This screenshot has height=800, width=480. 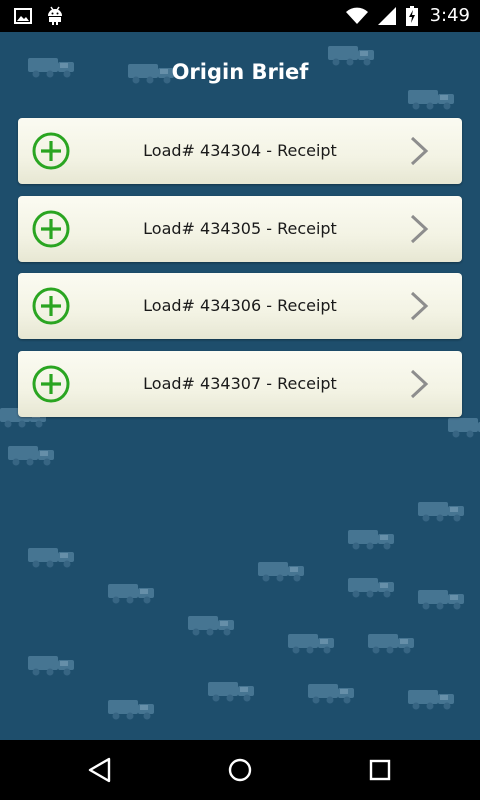 I want to click on load-item-label: Load# 434304 - Receipt, so click(x=240, y=150).